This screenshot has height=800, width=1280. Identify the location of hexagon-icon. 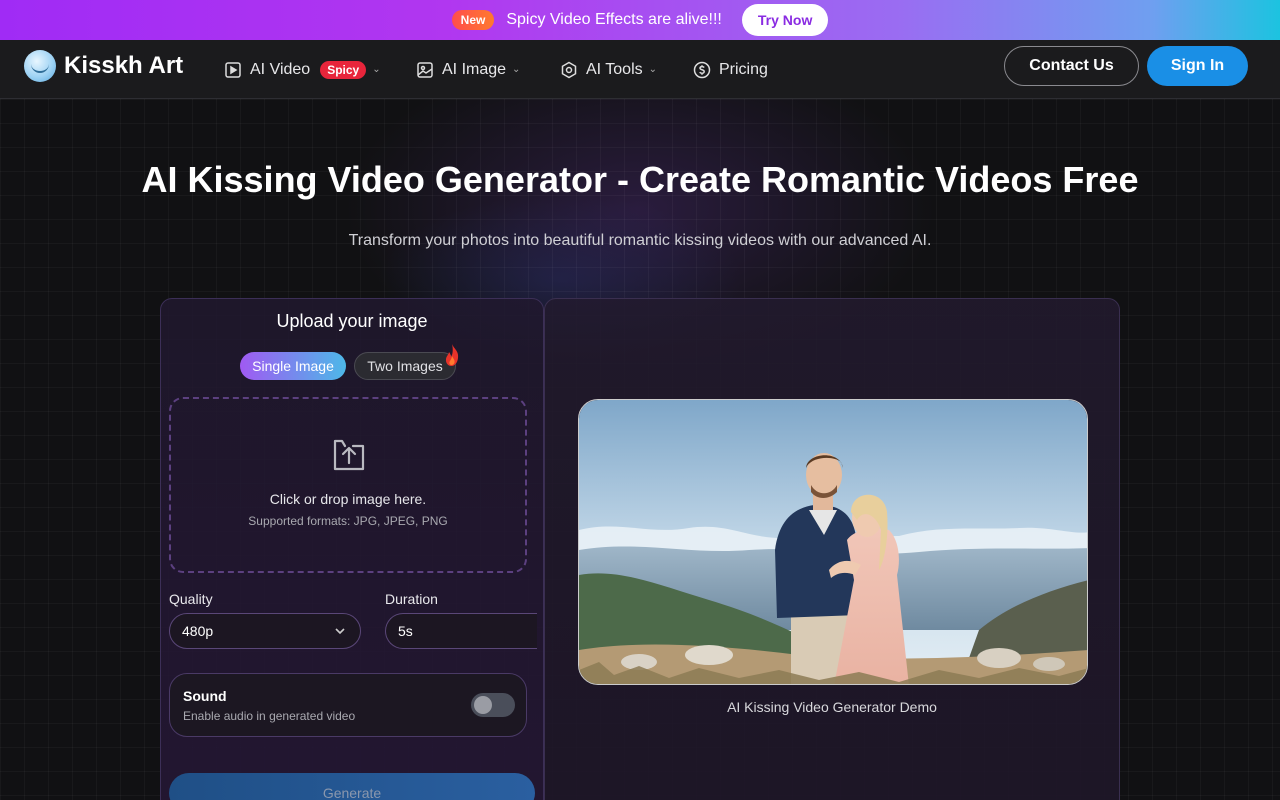
(569, 69).